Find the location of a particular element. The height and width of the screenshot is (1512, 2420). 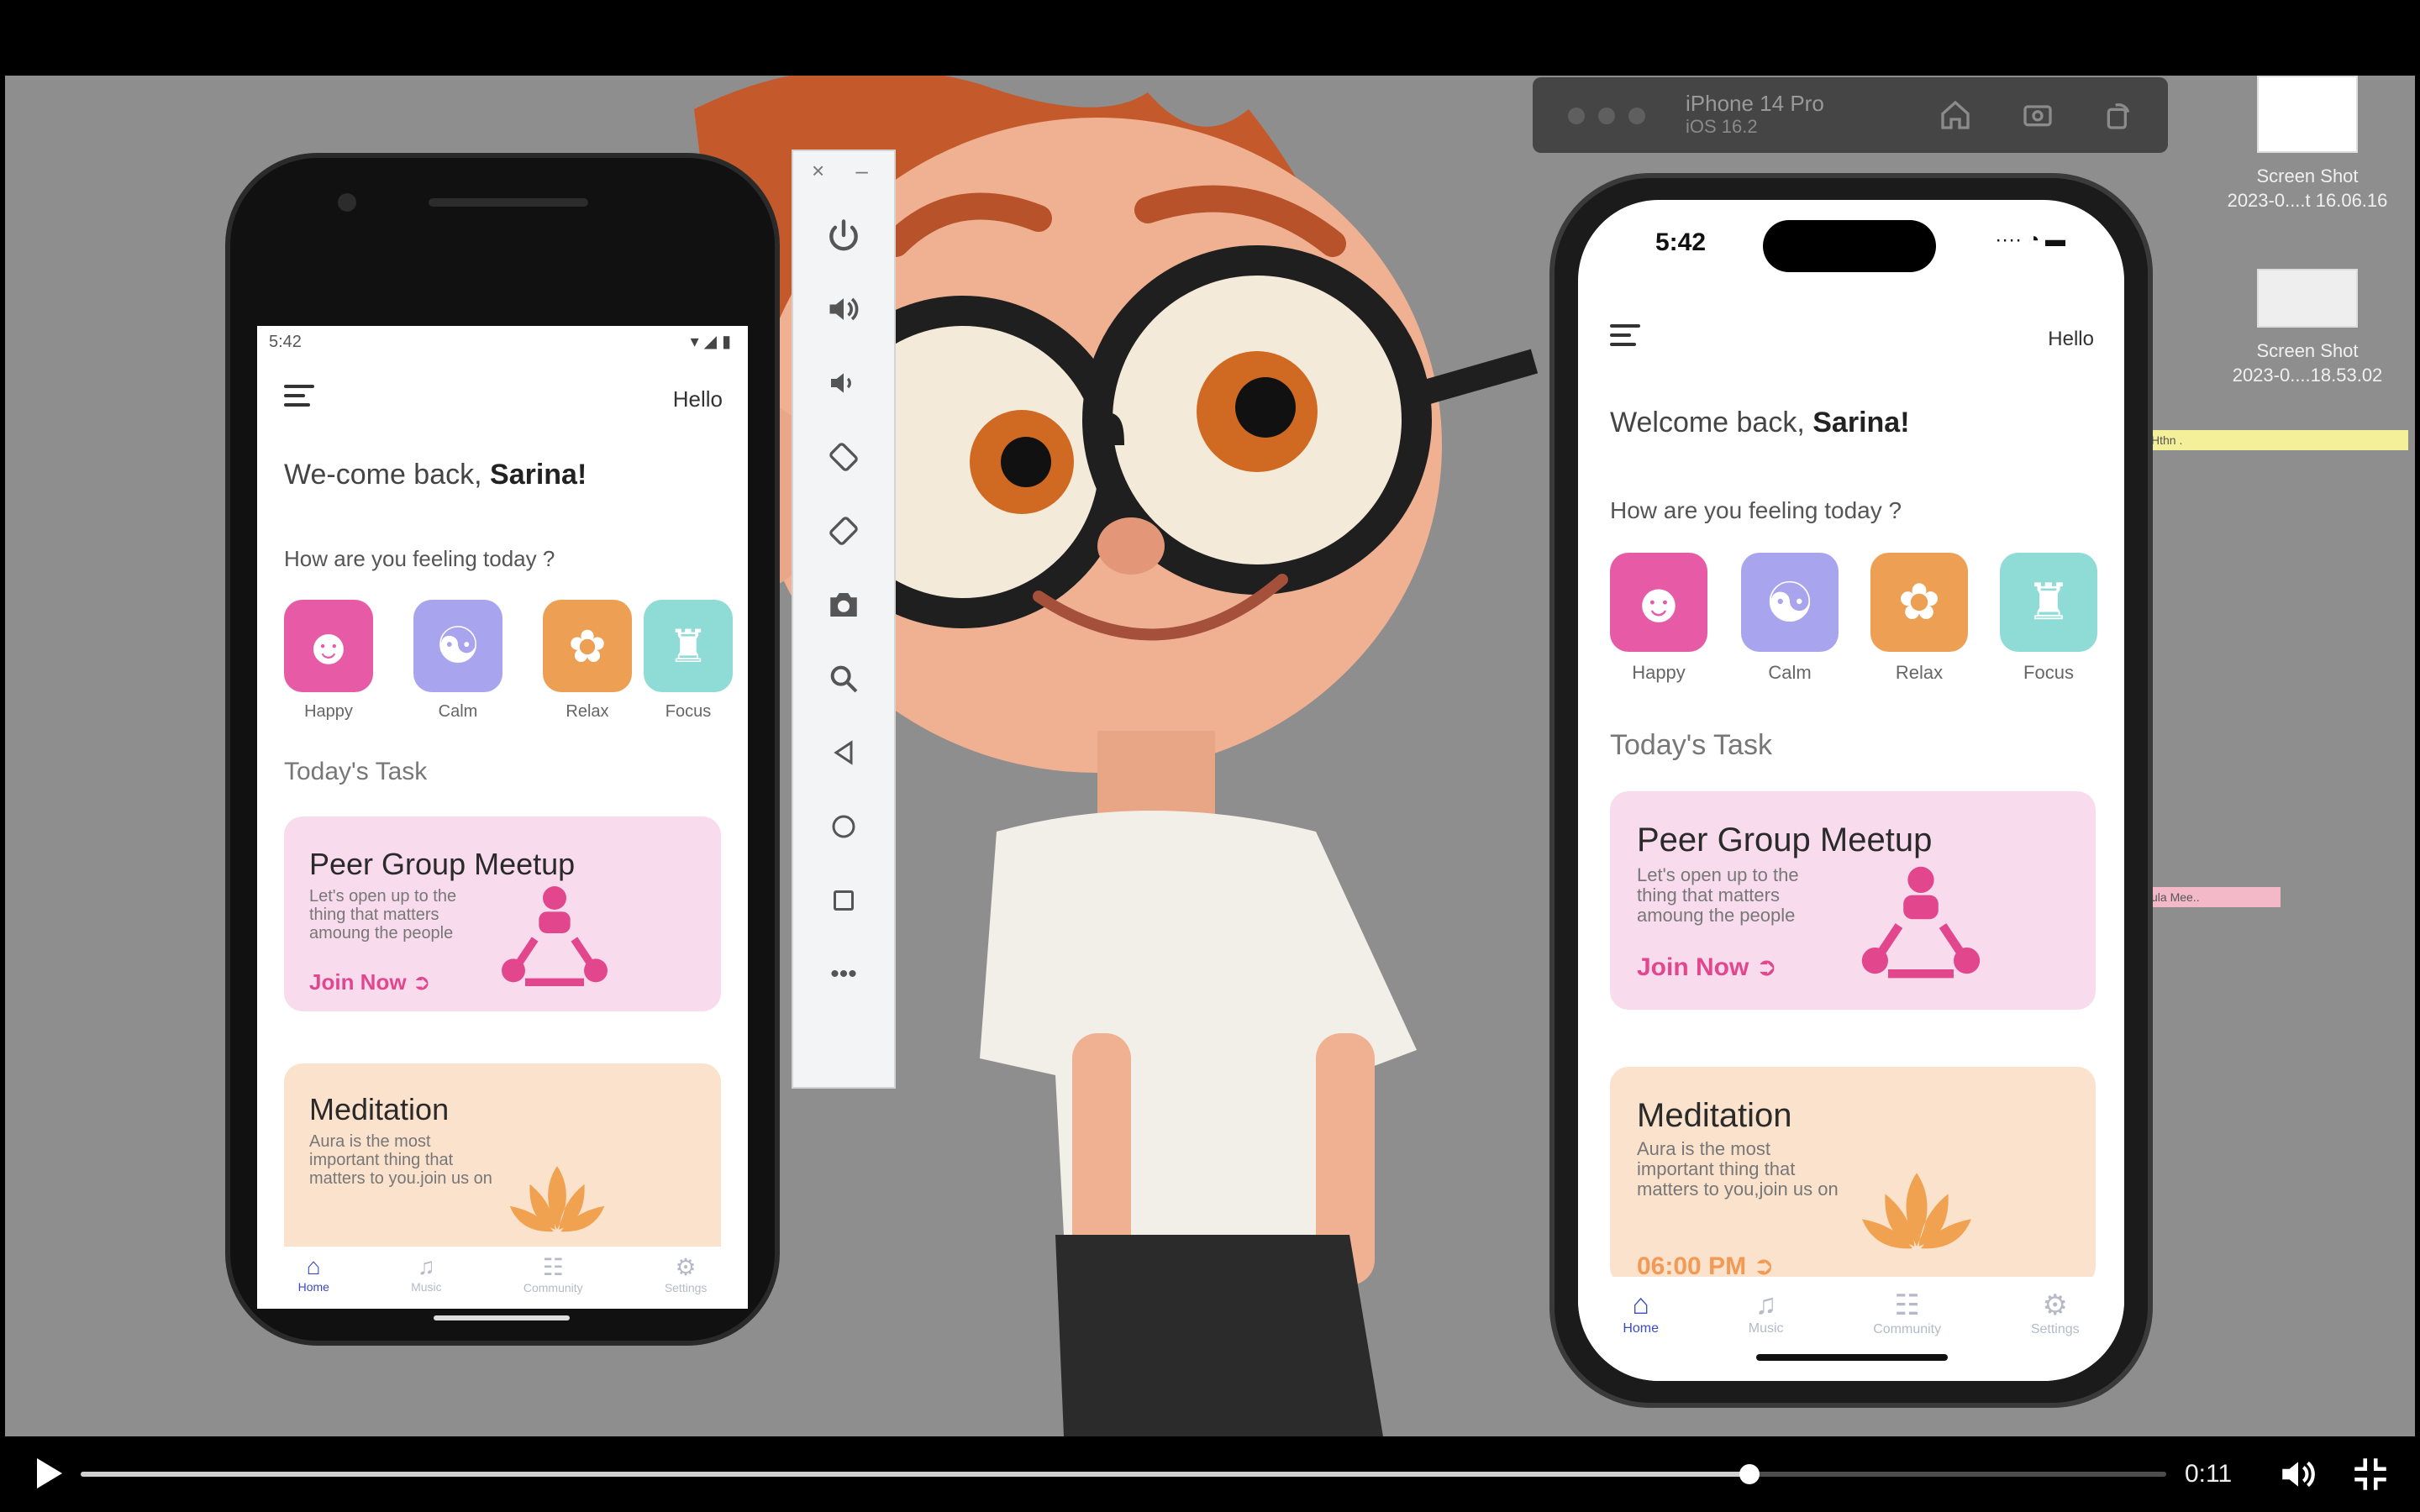

desktop-file-screenshot-2: Screen Shot 2023-0....18.53.02 is located at coordinates (2298, 328).